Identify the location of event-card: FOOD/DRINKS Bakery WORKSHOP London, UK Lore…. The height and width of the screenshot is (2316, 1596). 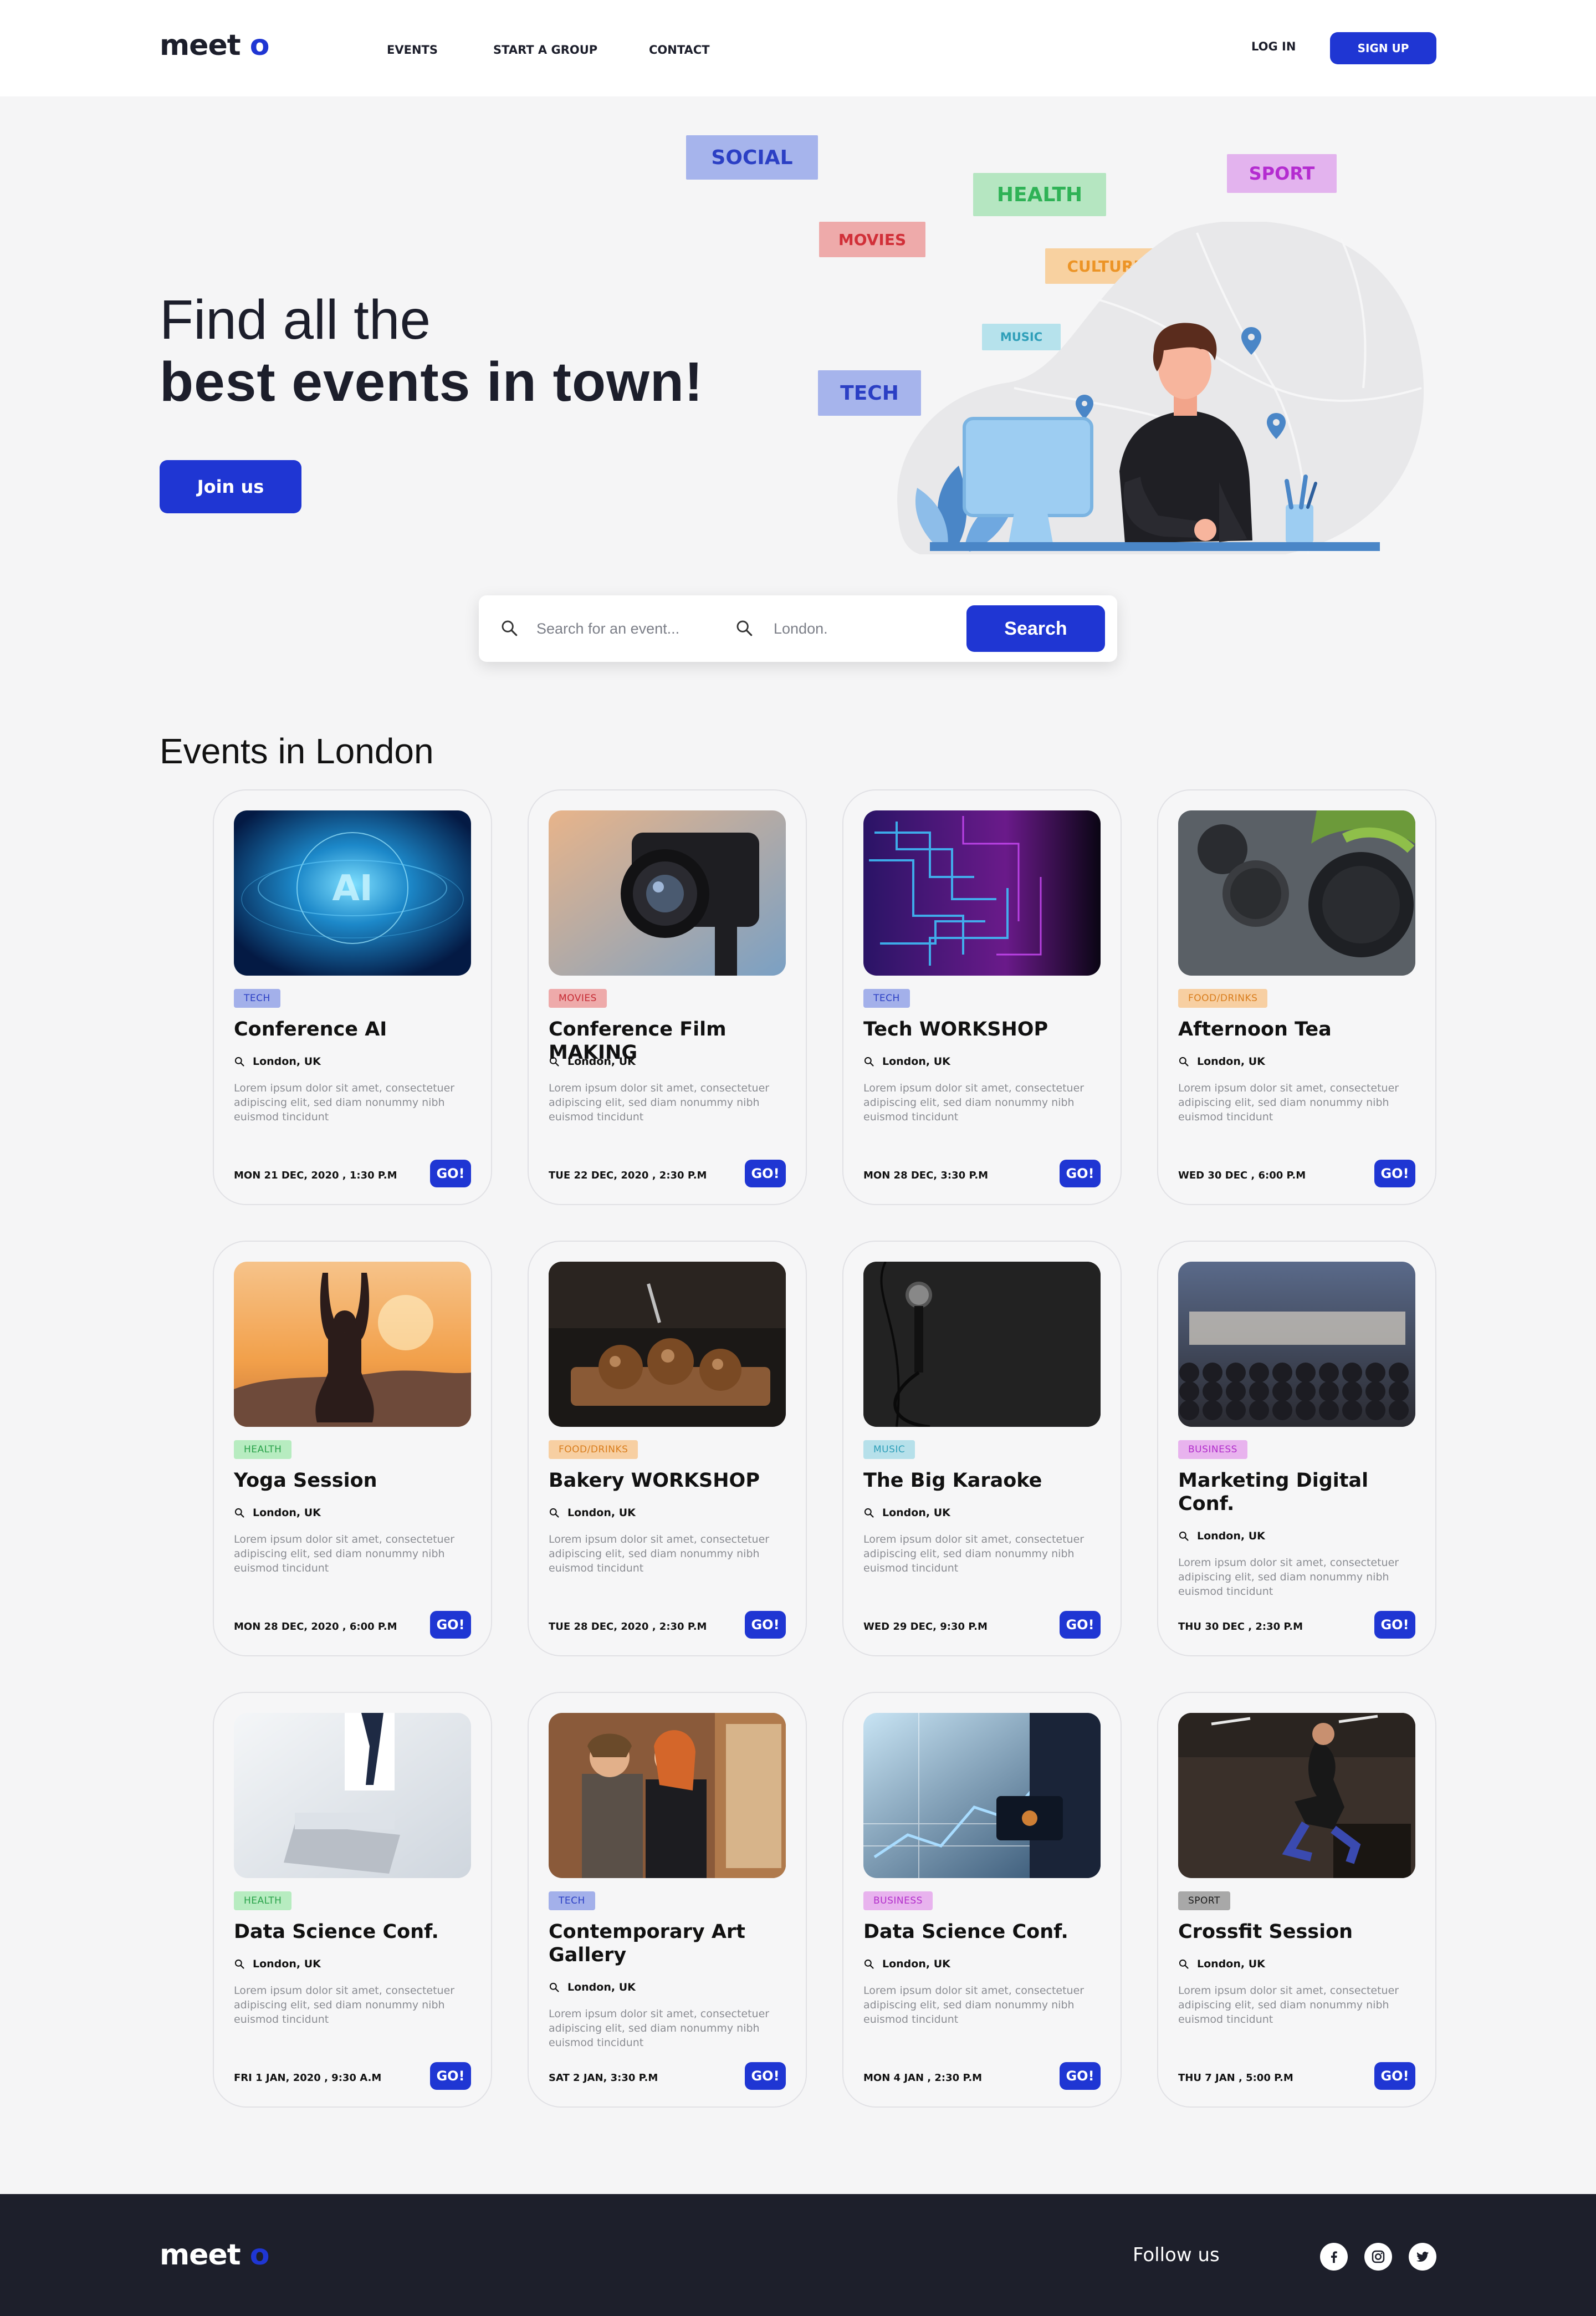
(667, 1448).